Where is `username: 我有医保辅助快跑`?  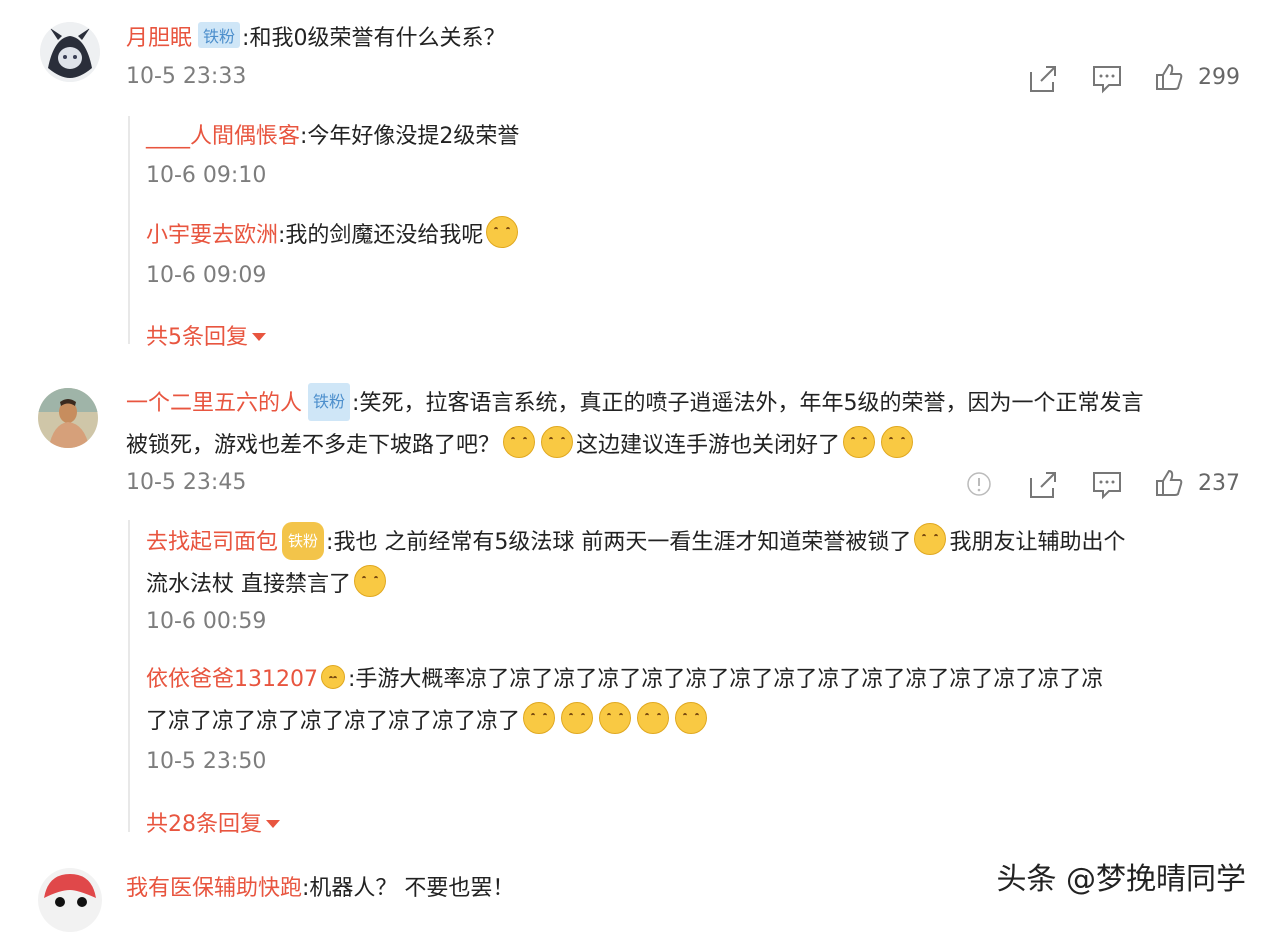 username: 我有医保辅助快跑 is located at coordinates (214, 888).